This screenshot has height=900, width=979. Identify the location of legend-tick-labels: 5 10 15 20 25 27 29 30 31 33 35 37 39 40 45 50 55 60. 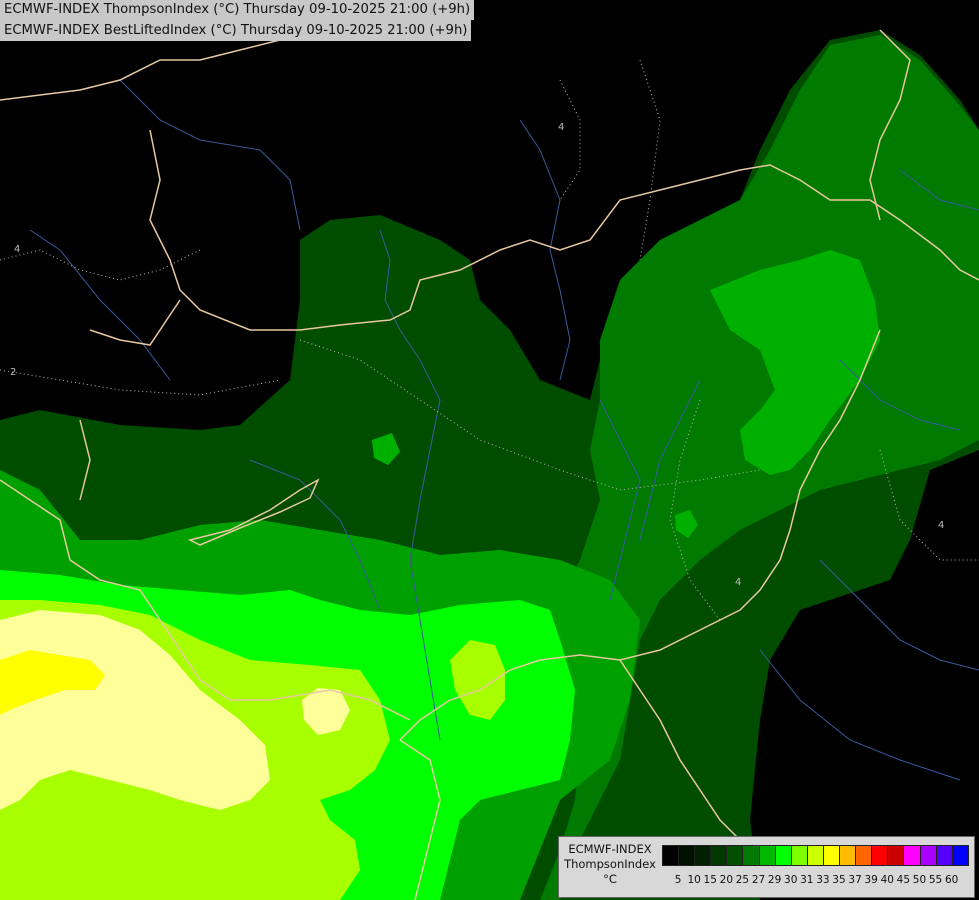
(811, 880).